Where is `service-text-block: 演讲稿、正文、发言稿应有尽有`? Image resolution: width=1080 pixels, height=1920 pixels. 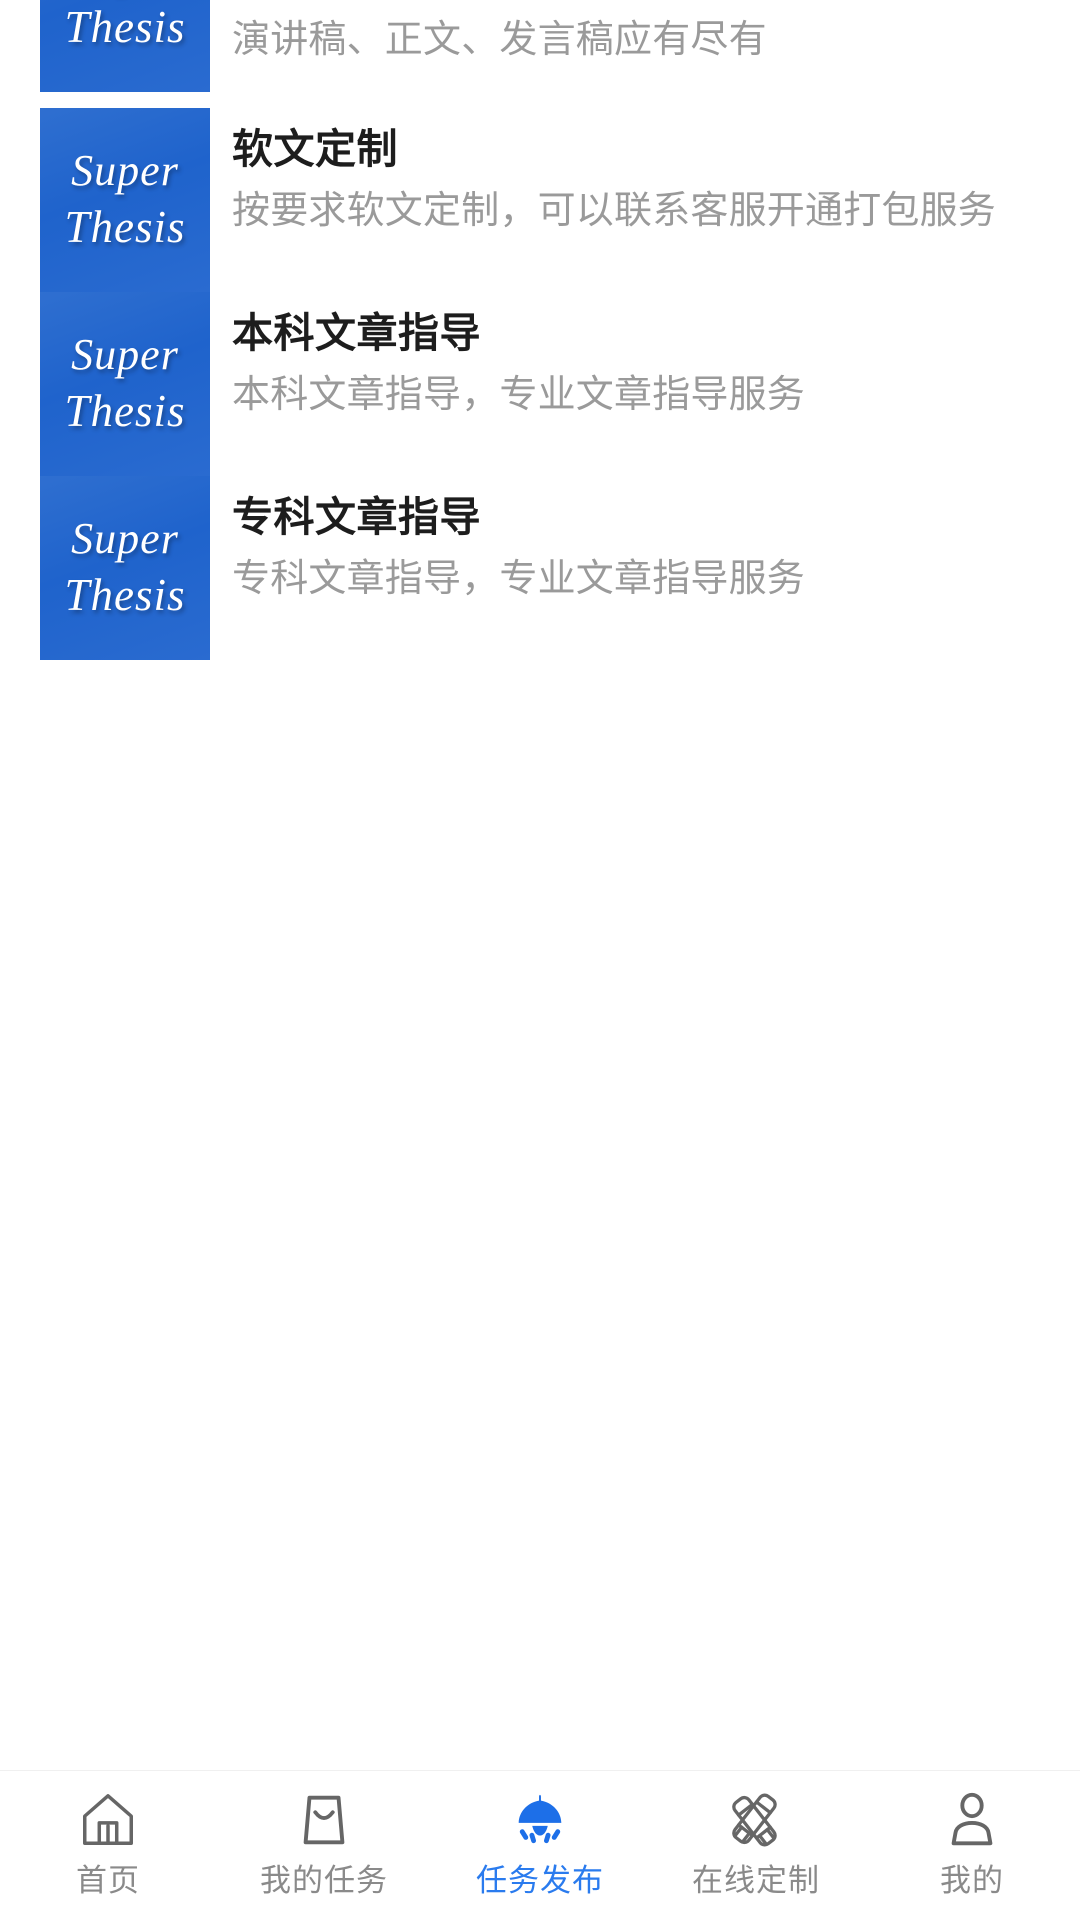
service-text-block: 演讲稿、正文、发言稿应有尽有 is located at coordinates (638, 40).